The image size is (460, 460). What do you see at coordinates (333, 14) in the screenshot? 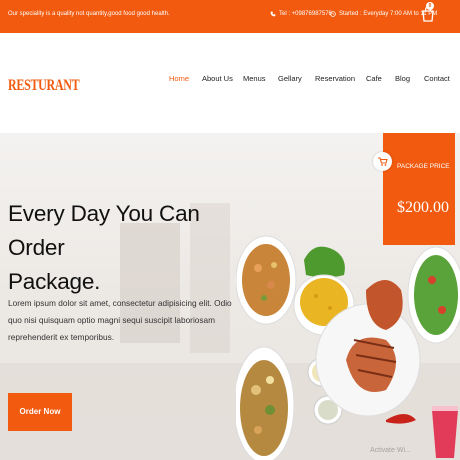
I see `clock-icon` at bounding box center [333, 14].